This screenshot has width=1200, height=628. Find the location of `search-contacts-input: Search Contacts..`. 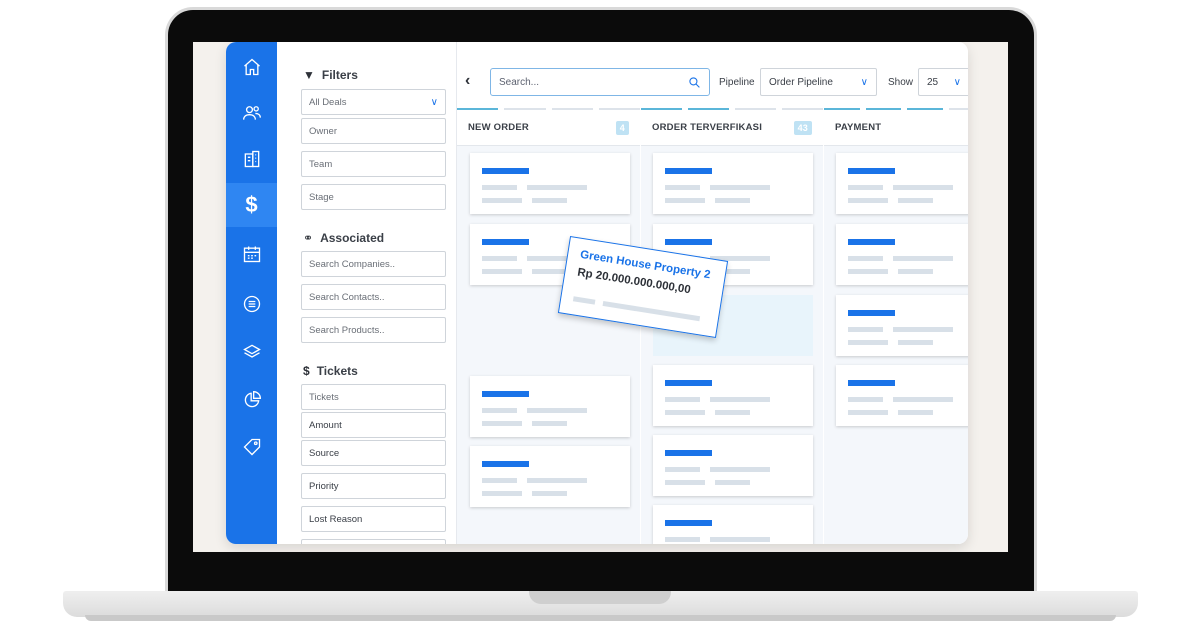

search-contacts-input: Search Contacts.. is located at coordinates (373, 297).